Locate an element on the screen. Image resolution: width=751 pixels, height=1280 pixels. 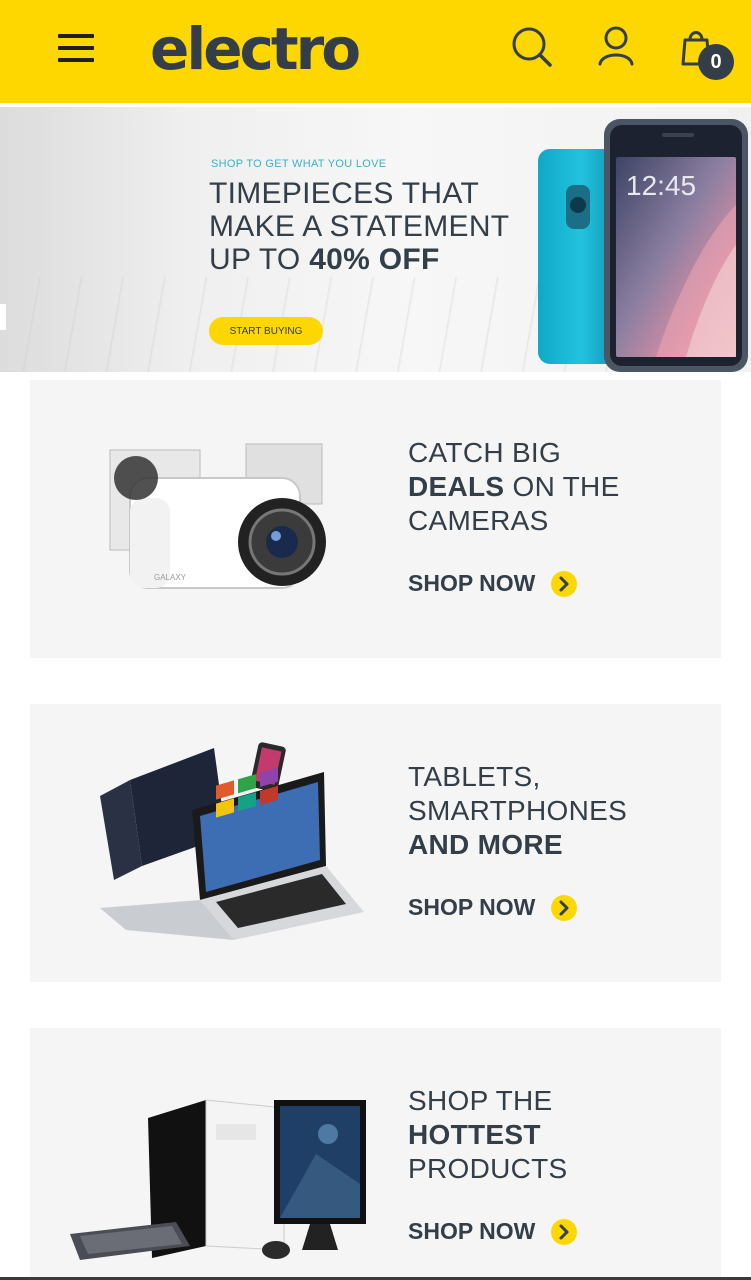
promo-highlight: DEALS is located at coordinates (456, 486).